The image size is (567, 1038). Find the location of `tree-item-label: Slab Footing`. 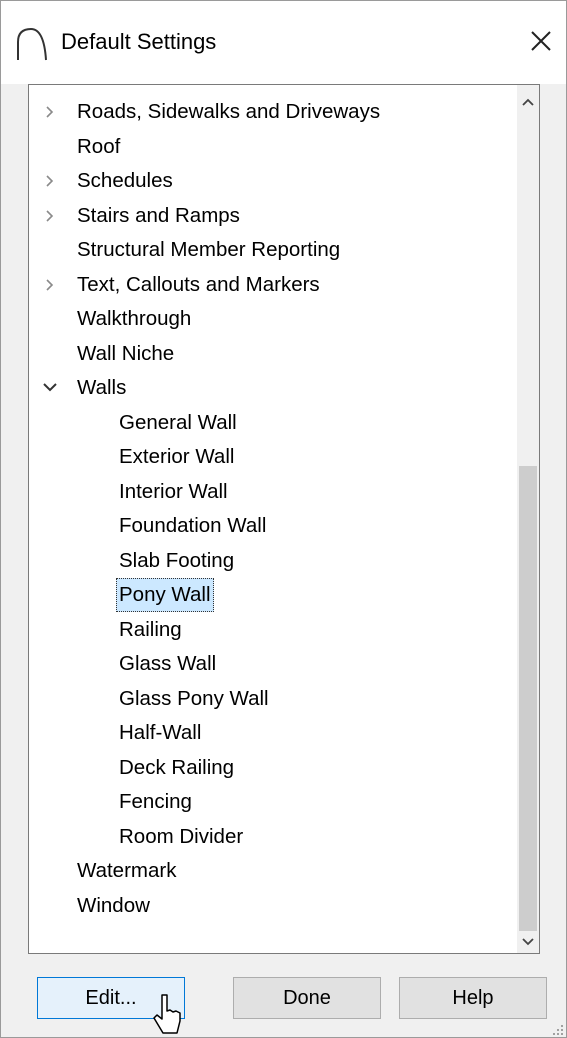

tree-item-label: Slab Footing is located at coordinates (177, 560).